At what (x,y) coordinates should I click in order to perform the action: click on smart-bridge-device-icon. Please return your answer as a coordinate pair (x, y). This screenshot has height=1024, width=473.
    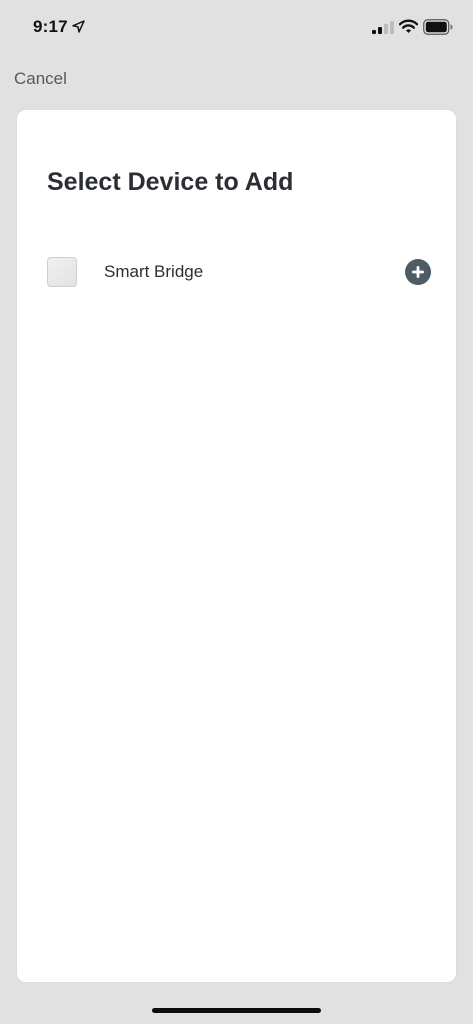
    Looking at the image, I should click on (62, 272).